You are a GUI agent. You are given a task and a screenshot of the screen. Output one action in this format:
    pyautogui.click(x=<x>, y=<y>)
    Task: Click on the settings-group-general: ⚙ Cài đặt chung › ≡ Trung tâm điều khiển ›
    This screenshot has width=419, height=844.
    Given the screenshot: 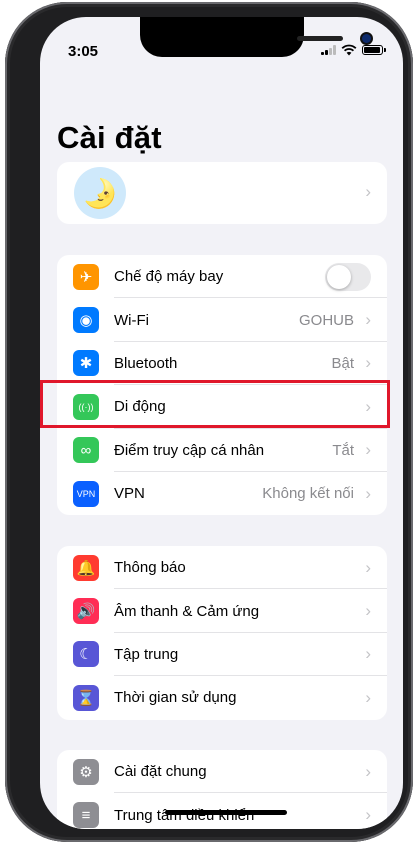 What is the action you would take?
    pyautogui.click(x=222, y=789)
    